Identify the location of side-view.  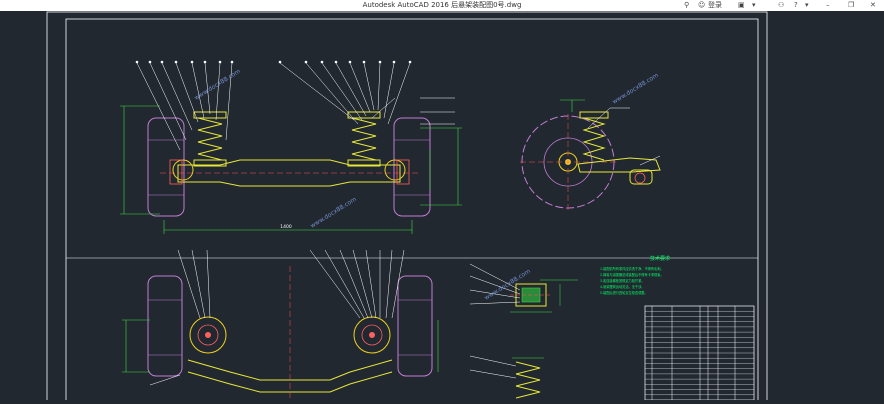
(590, 154).